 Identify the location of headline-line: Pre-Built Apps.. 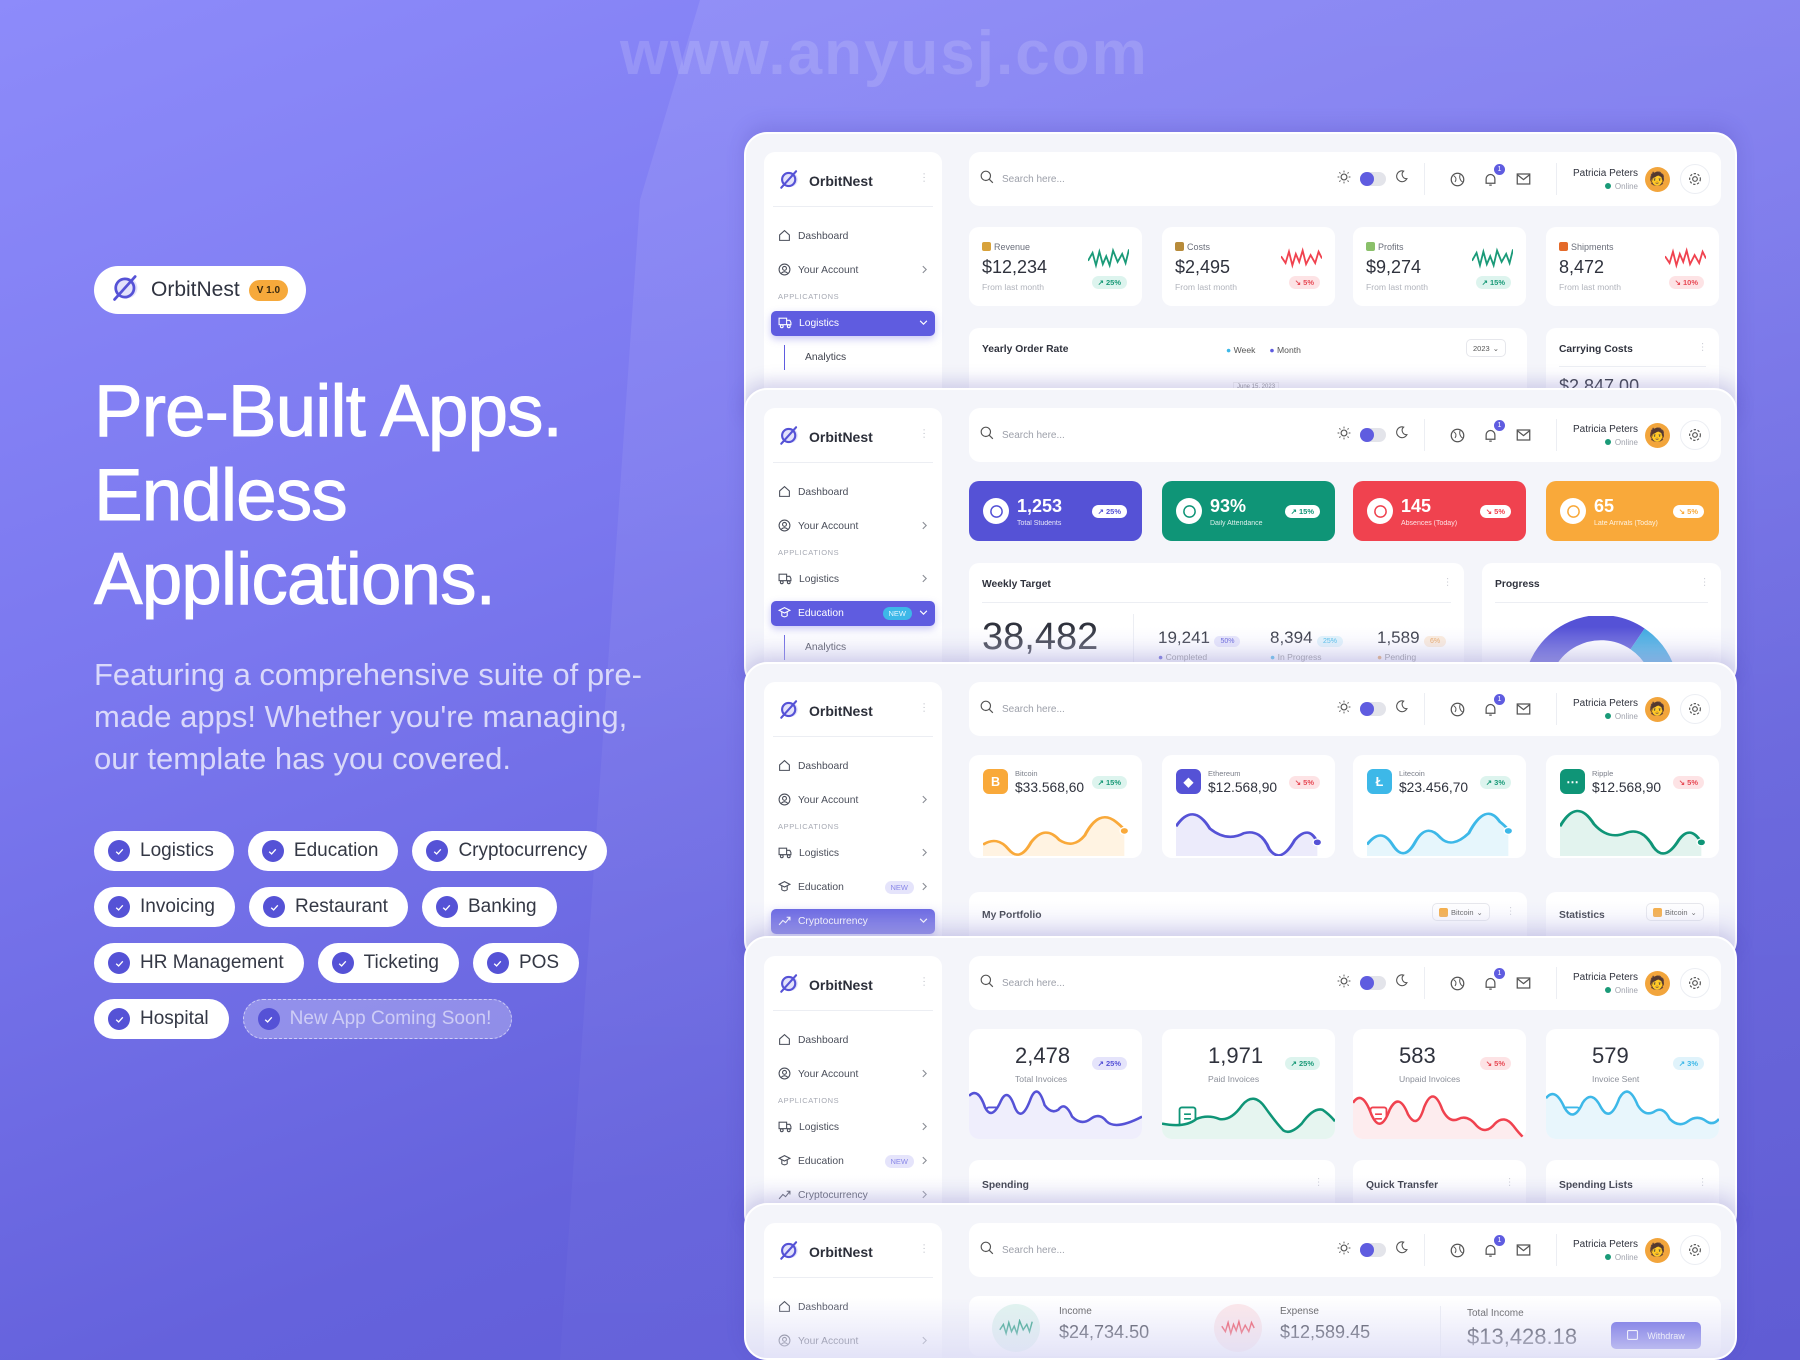
(329, 412).